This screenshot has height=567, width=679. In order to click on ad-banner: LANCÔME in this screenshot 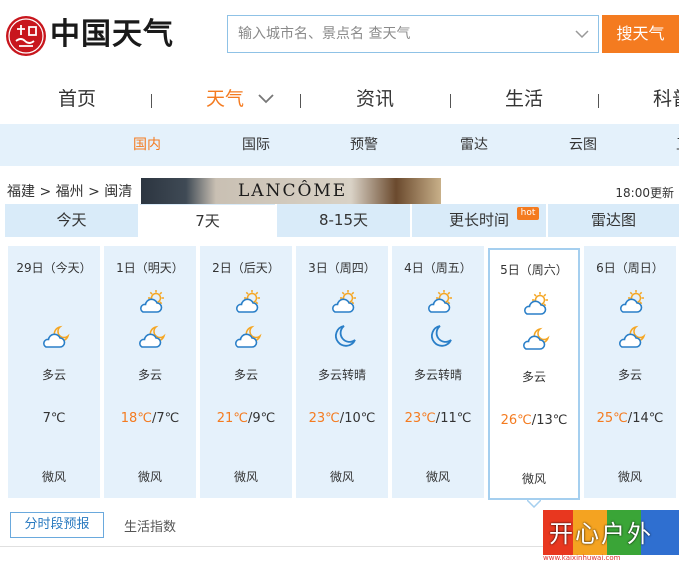, I will do `click(291, 191)`.